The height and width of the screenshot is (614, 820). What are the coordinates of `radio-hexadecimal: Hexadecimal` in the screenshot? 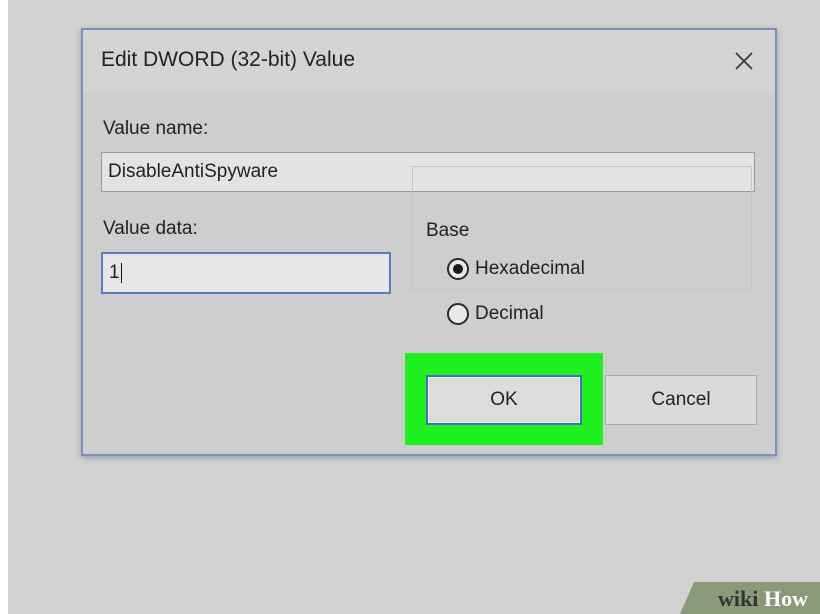 It's located at (516, 269).